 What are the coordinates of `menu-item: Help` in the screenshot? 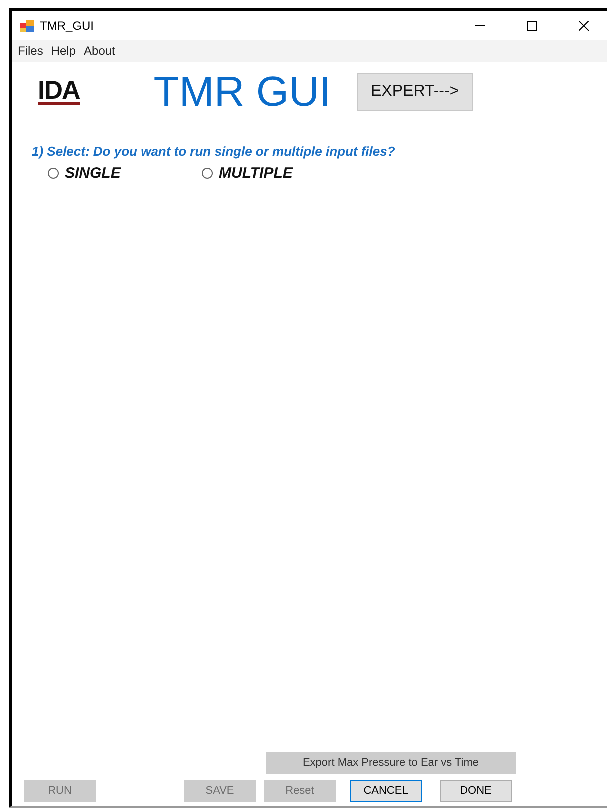 It's located at (63, 51).